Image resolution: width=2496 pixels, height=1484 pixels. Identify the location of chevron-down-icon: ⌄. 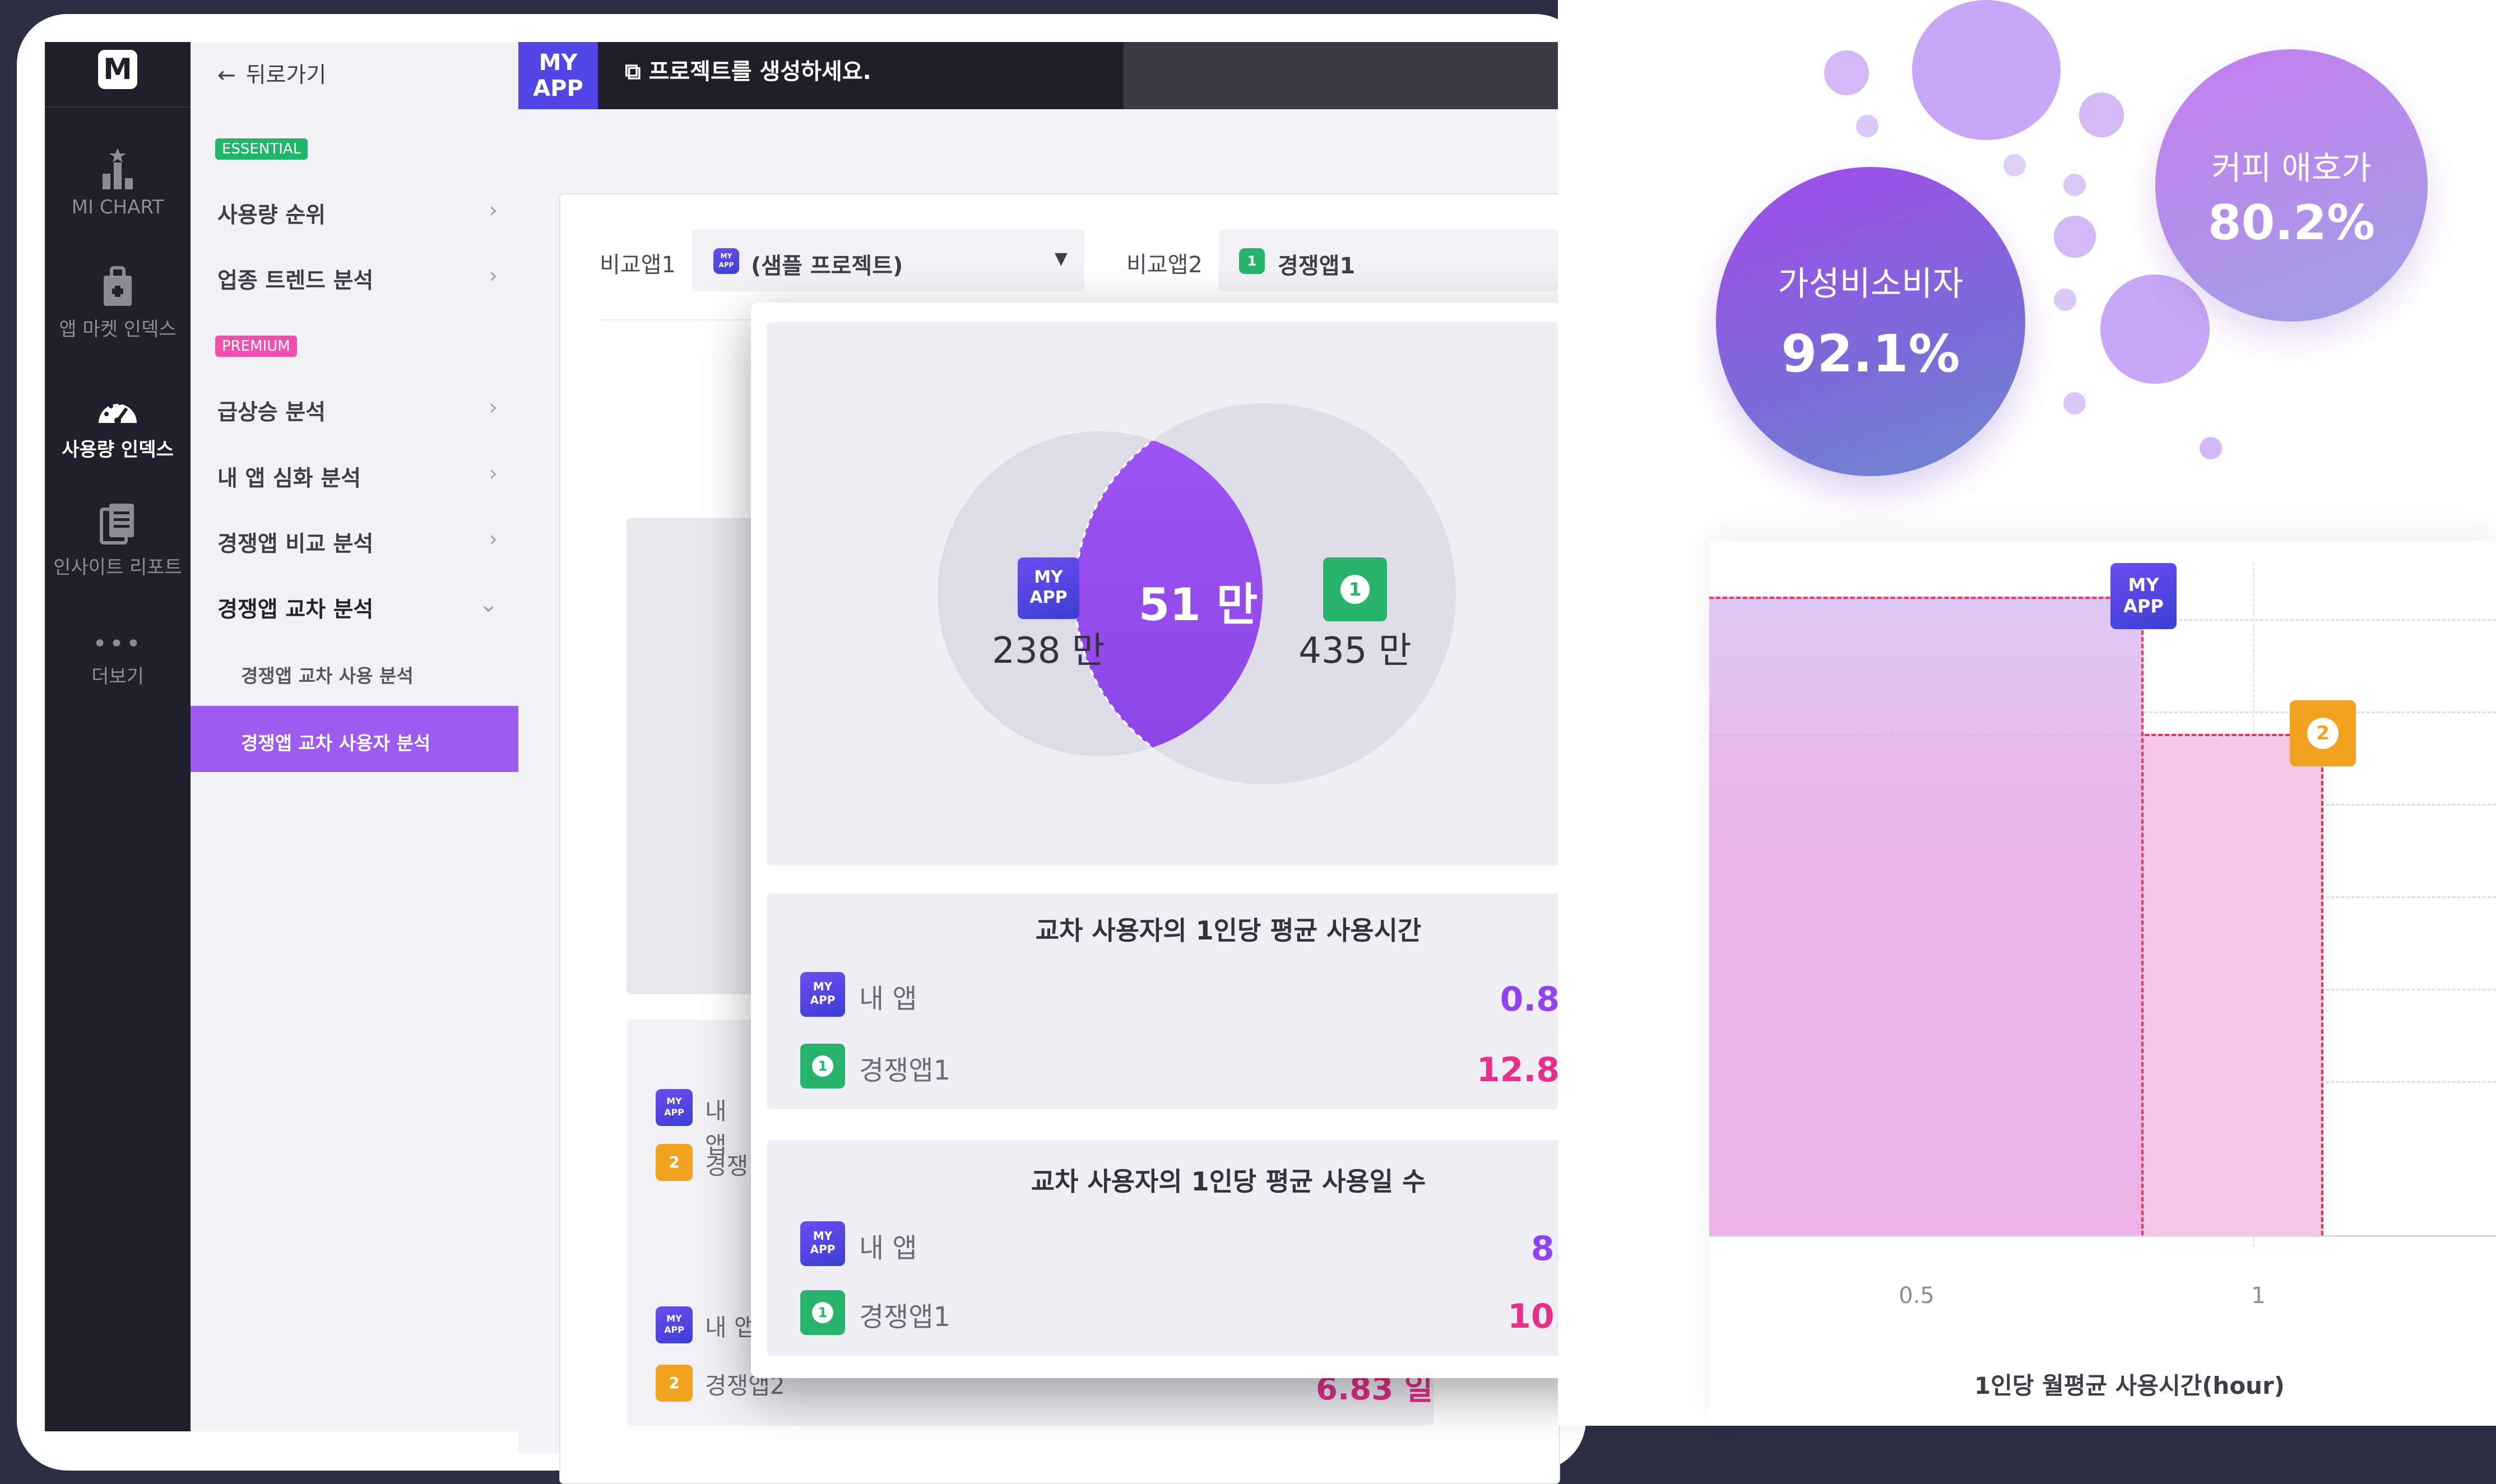
(488, 604).